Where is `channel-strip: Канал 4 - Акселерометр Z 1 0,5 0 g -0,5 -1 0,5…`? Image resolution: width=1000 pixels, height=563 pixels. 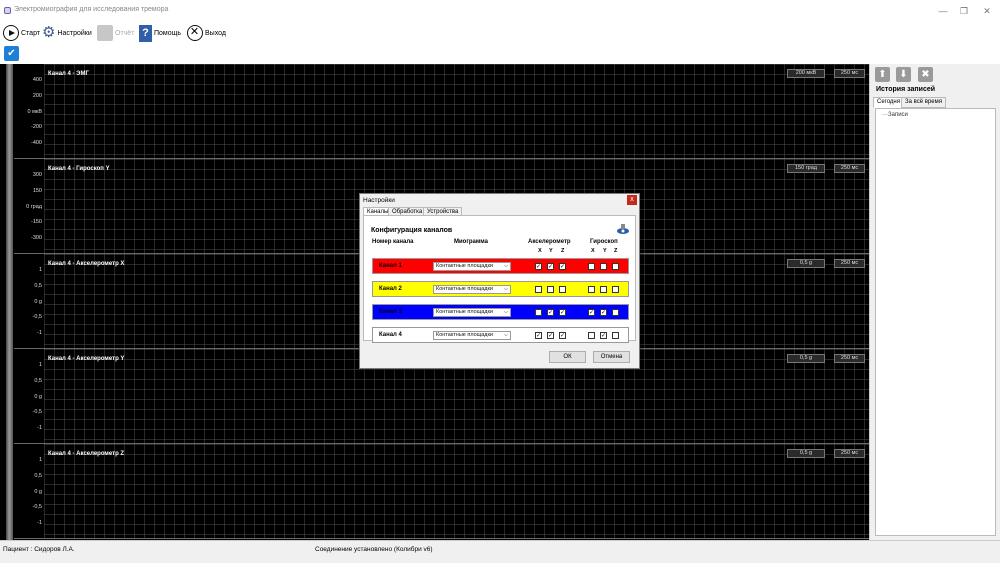
channel-strip: Канал 4 - Акселерометр Z 1 0,5 0 g -0,5 -1 0,5… is located at coordinates (441, 491).